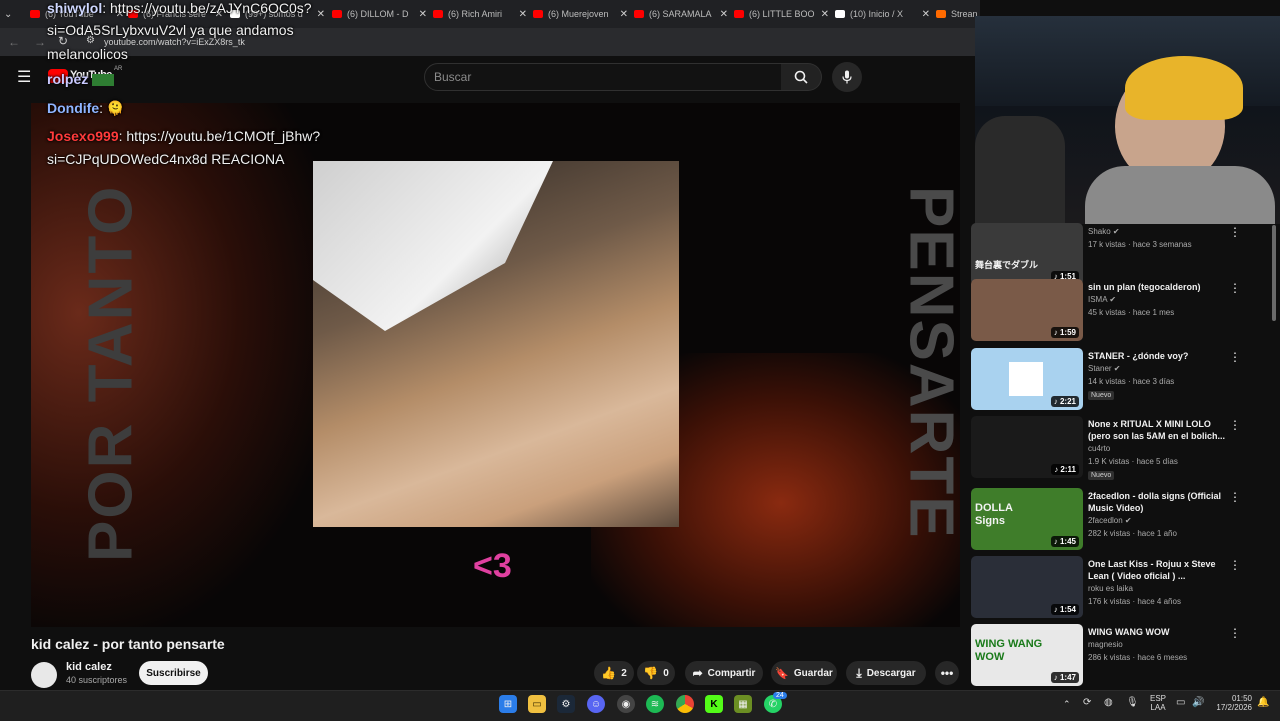  I want to click on browser-tab: (6) LITTLE BOO ✕, so click(781, 14).